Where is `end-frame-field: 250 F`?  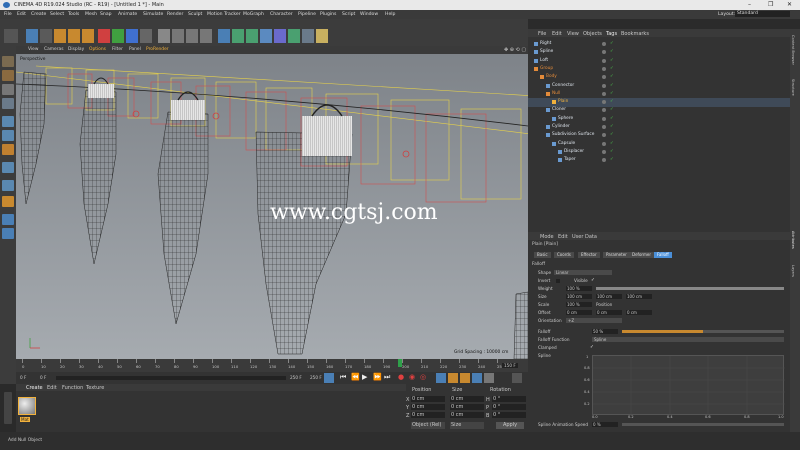 end-frame-field: 250 F is located at coordinates (316, 377).